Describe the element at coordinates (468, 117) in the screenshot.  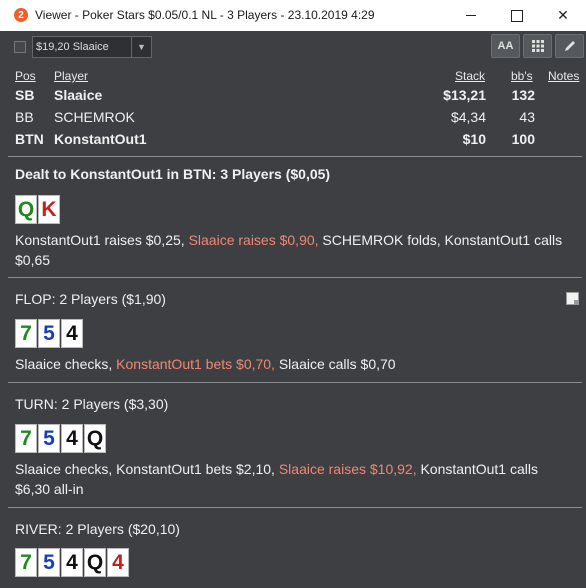
I see `player-stack: $4,34` at that location.